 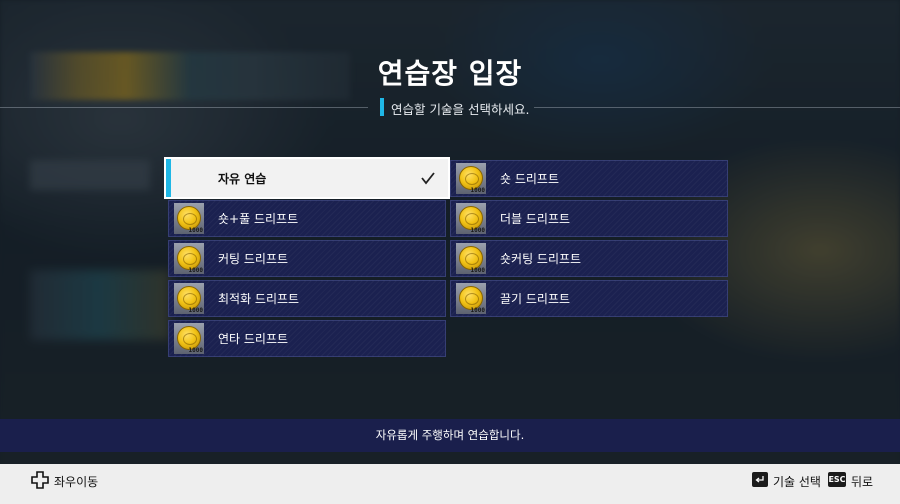 What do you see at coordinates (253, 259) in the screenshot?
I see `skill-label: 커팅 드리프트` at bounding box center [253, 259].